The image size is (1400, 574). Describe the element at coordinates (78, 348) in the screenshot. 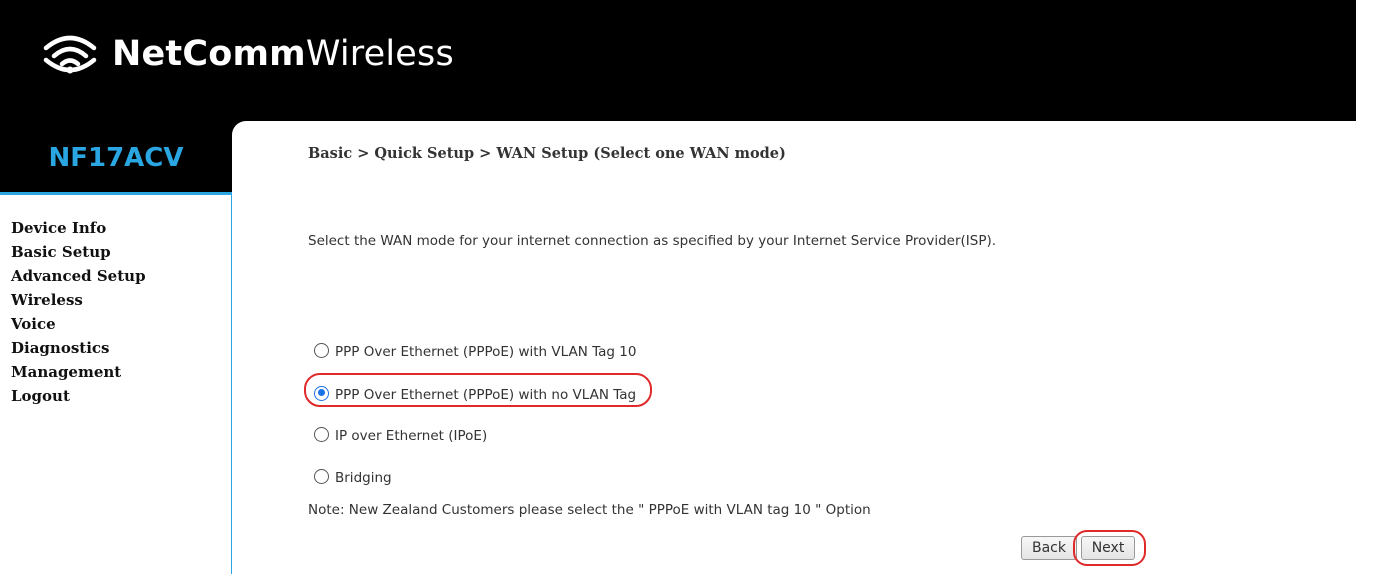

I see `sidebar-item-diagnostics: Diagnostics` at that location.